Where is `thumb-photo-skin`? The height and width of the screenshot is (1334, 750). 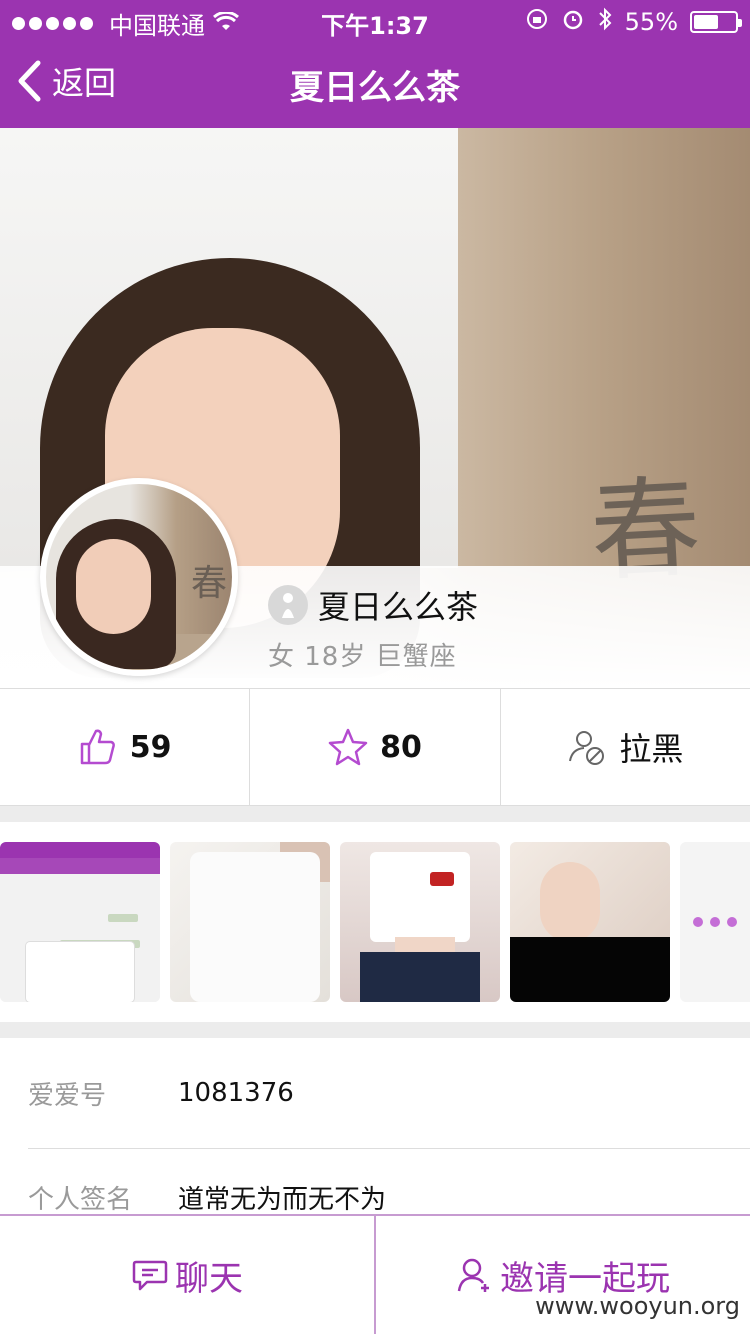 thumb-photo-skin is located at coordinates (570, 902).